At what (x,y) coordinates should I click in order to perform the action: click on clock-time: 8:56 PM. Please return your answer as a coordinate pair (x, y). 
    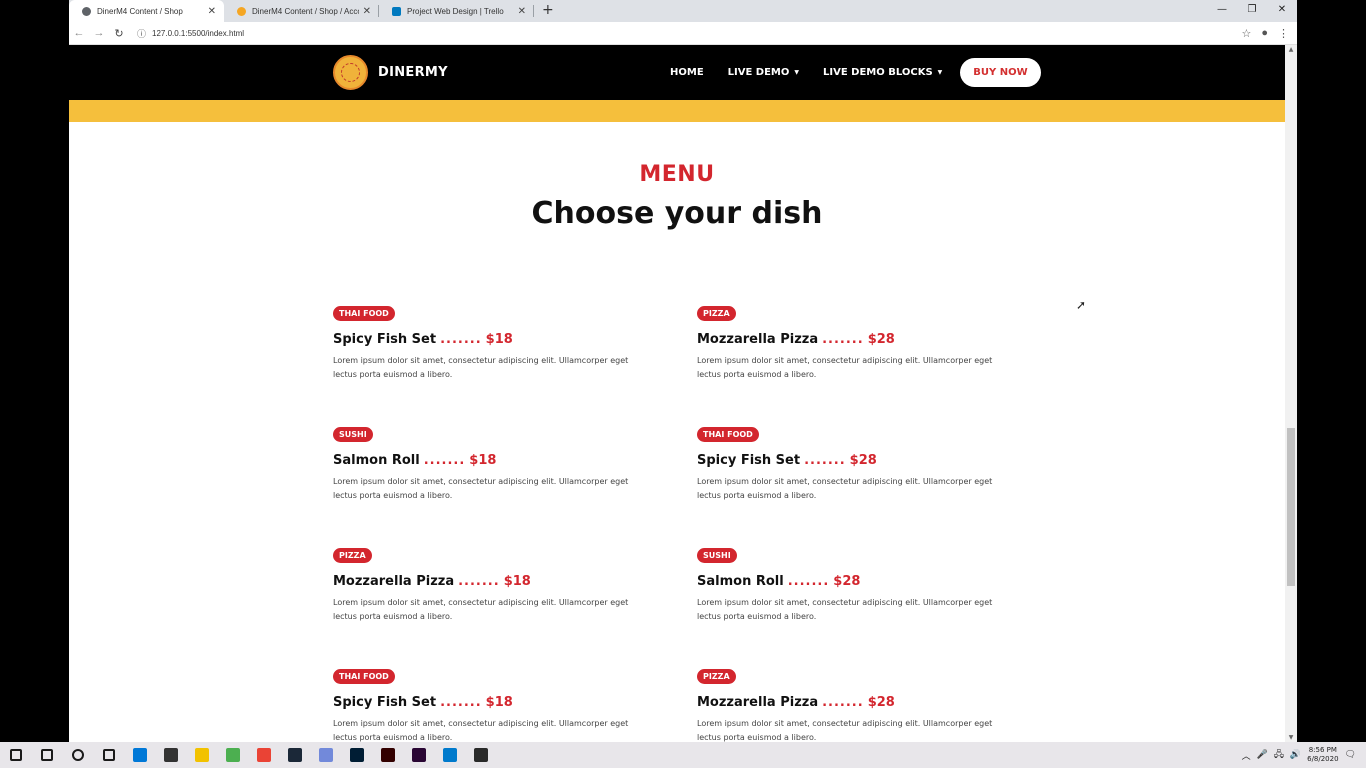
    Looking at the image, I should click on (1322, 750).